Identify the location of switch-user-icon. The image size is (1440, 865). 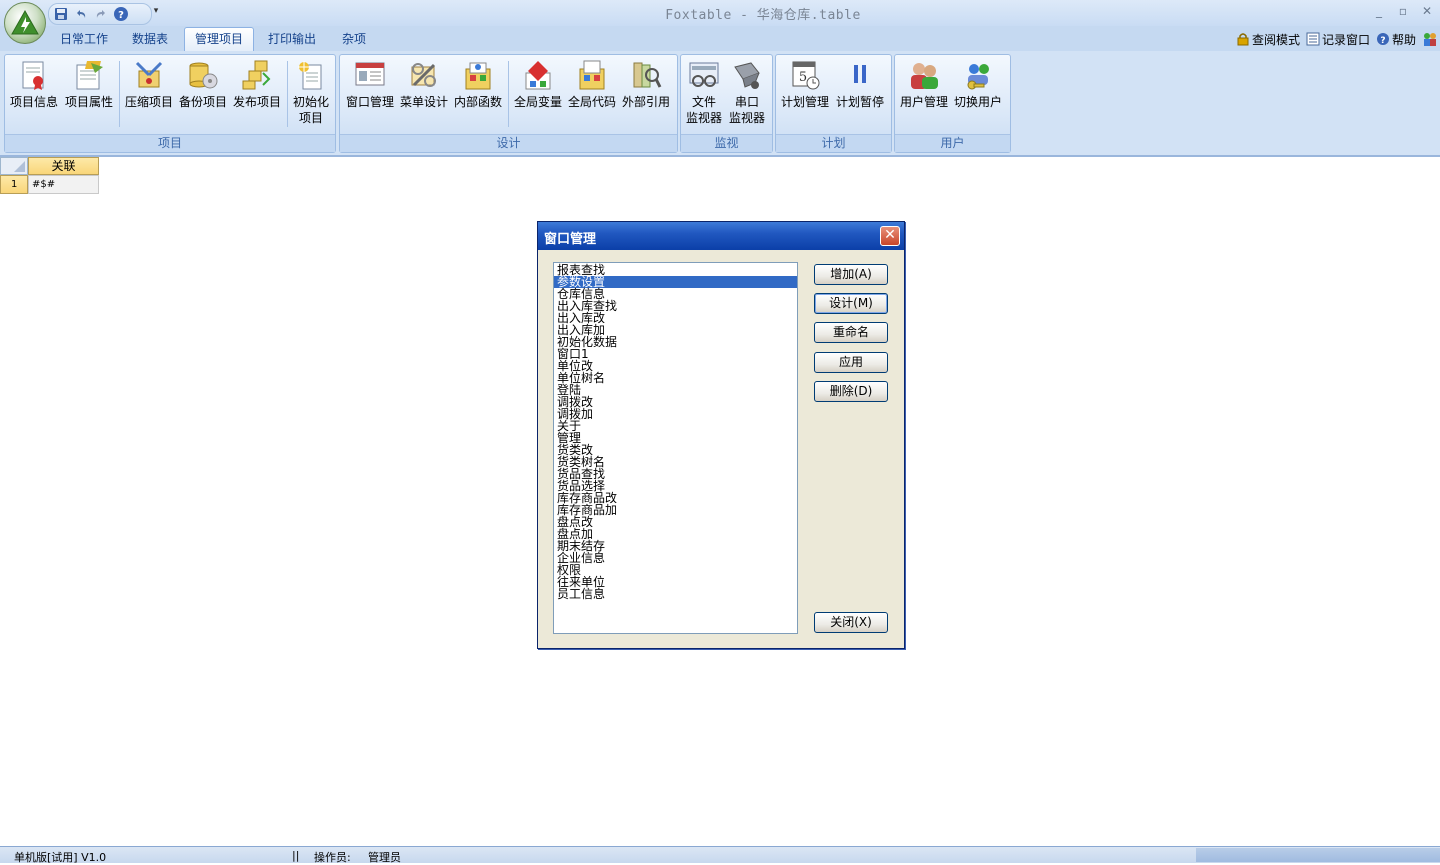
(978, 75).